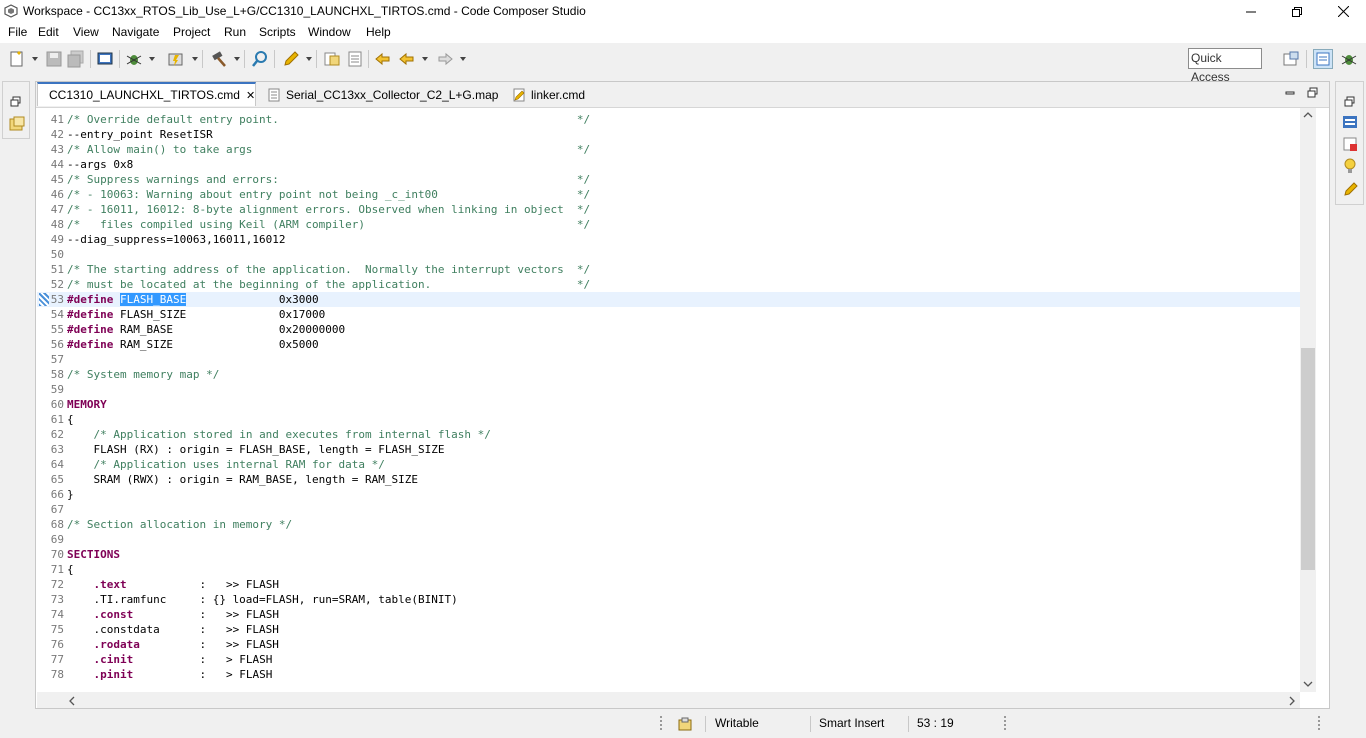 The image size is (1366, 738). Describe the element at coordinates (135, 32) in the screenshot. I see `menu-navigate: Navigate` at that location.